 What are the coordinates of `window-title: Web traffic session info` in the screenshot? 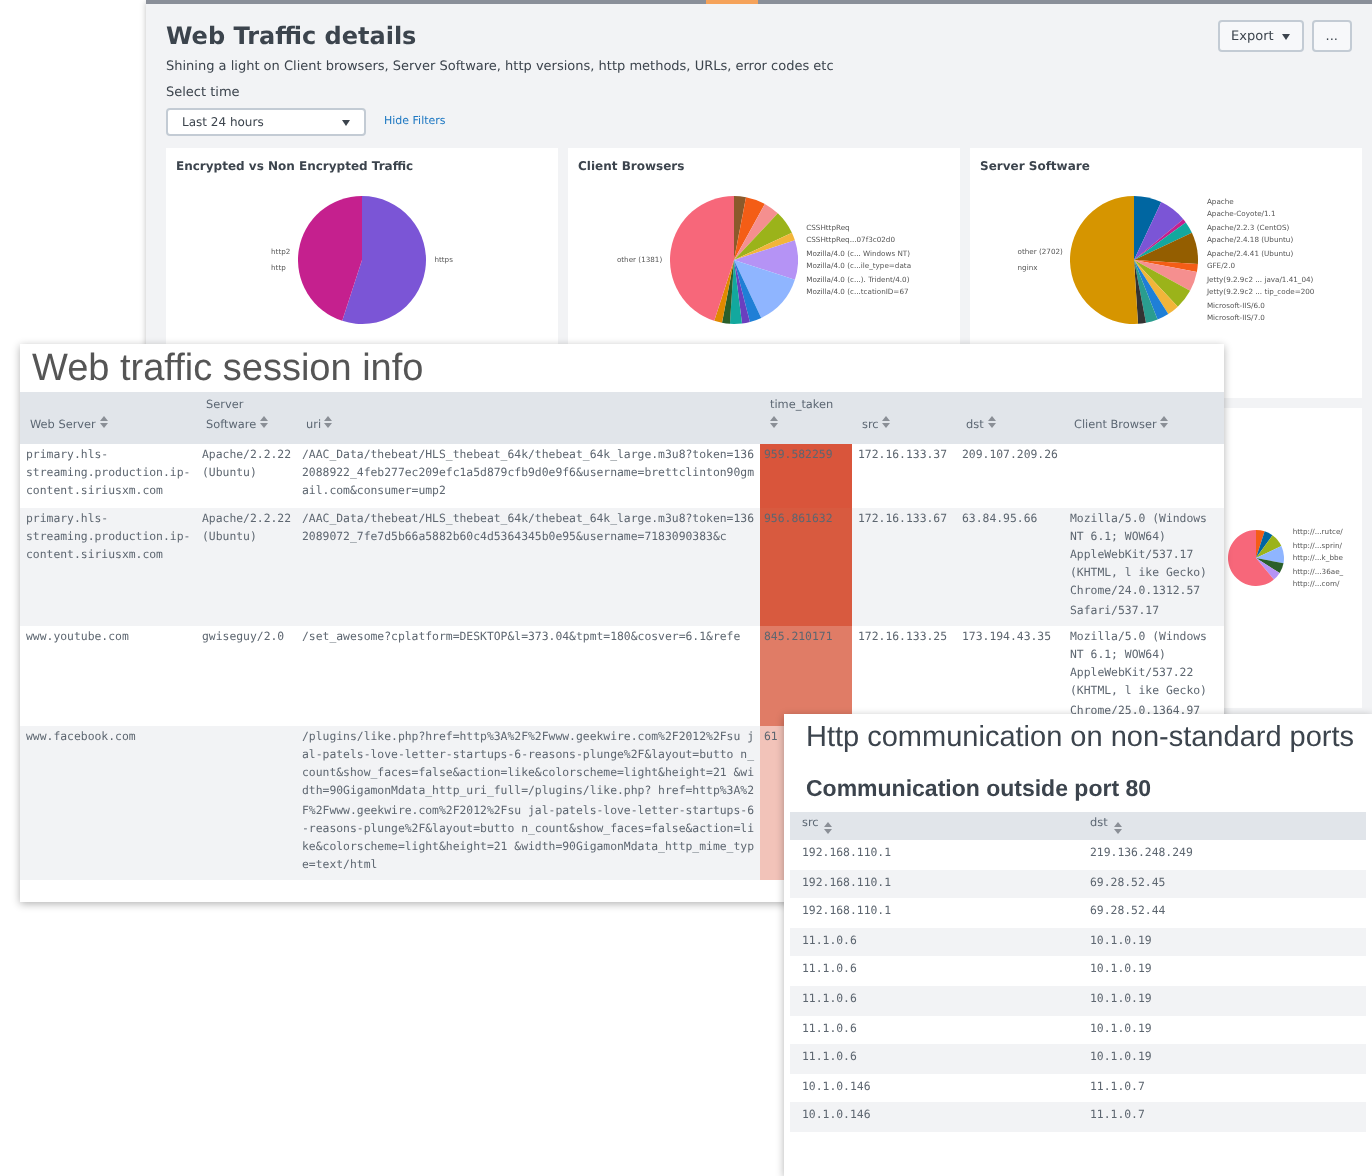 It's located at (228, 369).